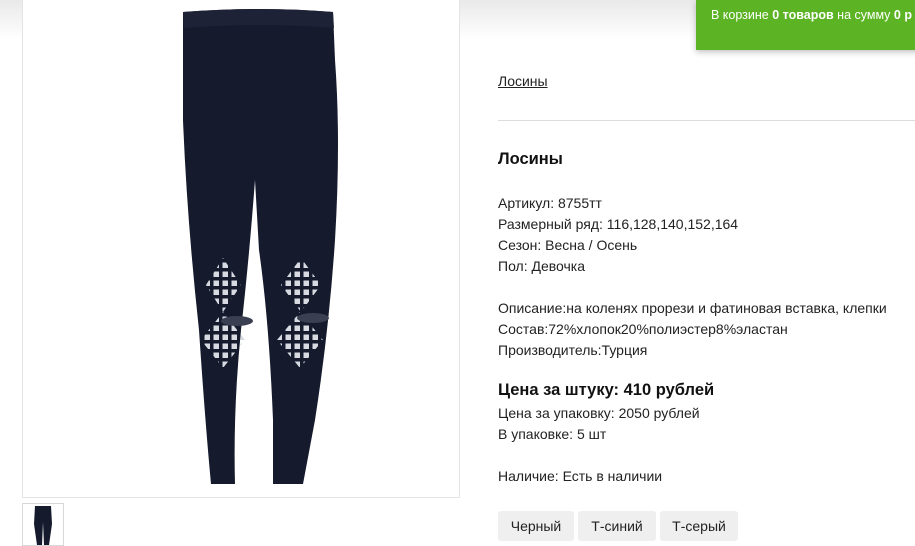 The width and height of the screenshot is (915, 546). I want to click on divider, so click(706, 120).